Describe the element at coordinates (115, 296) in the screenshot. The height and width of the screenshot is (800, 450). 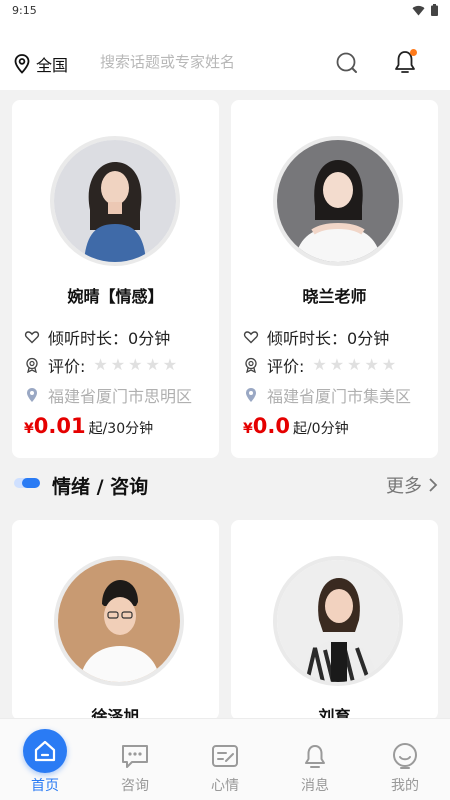
I see `expert-name: 婉晴【情感】` at that location.